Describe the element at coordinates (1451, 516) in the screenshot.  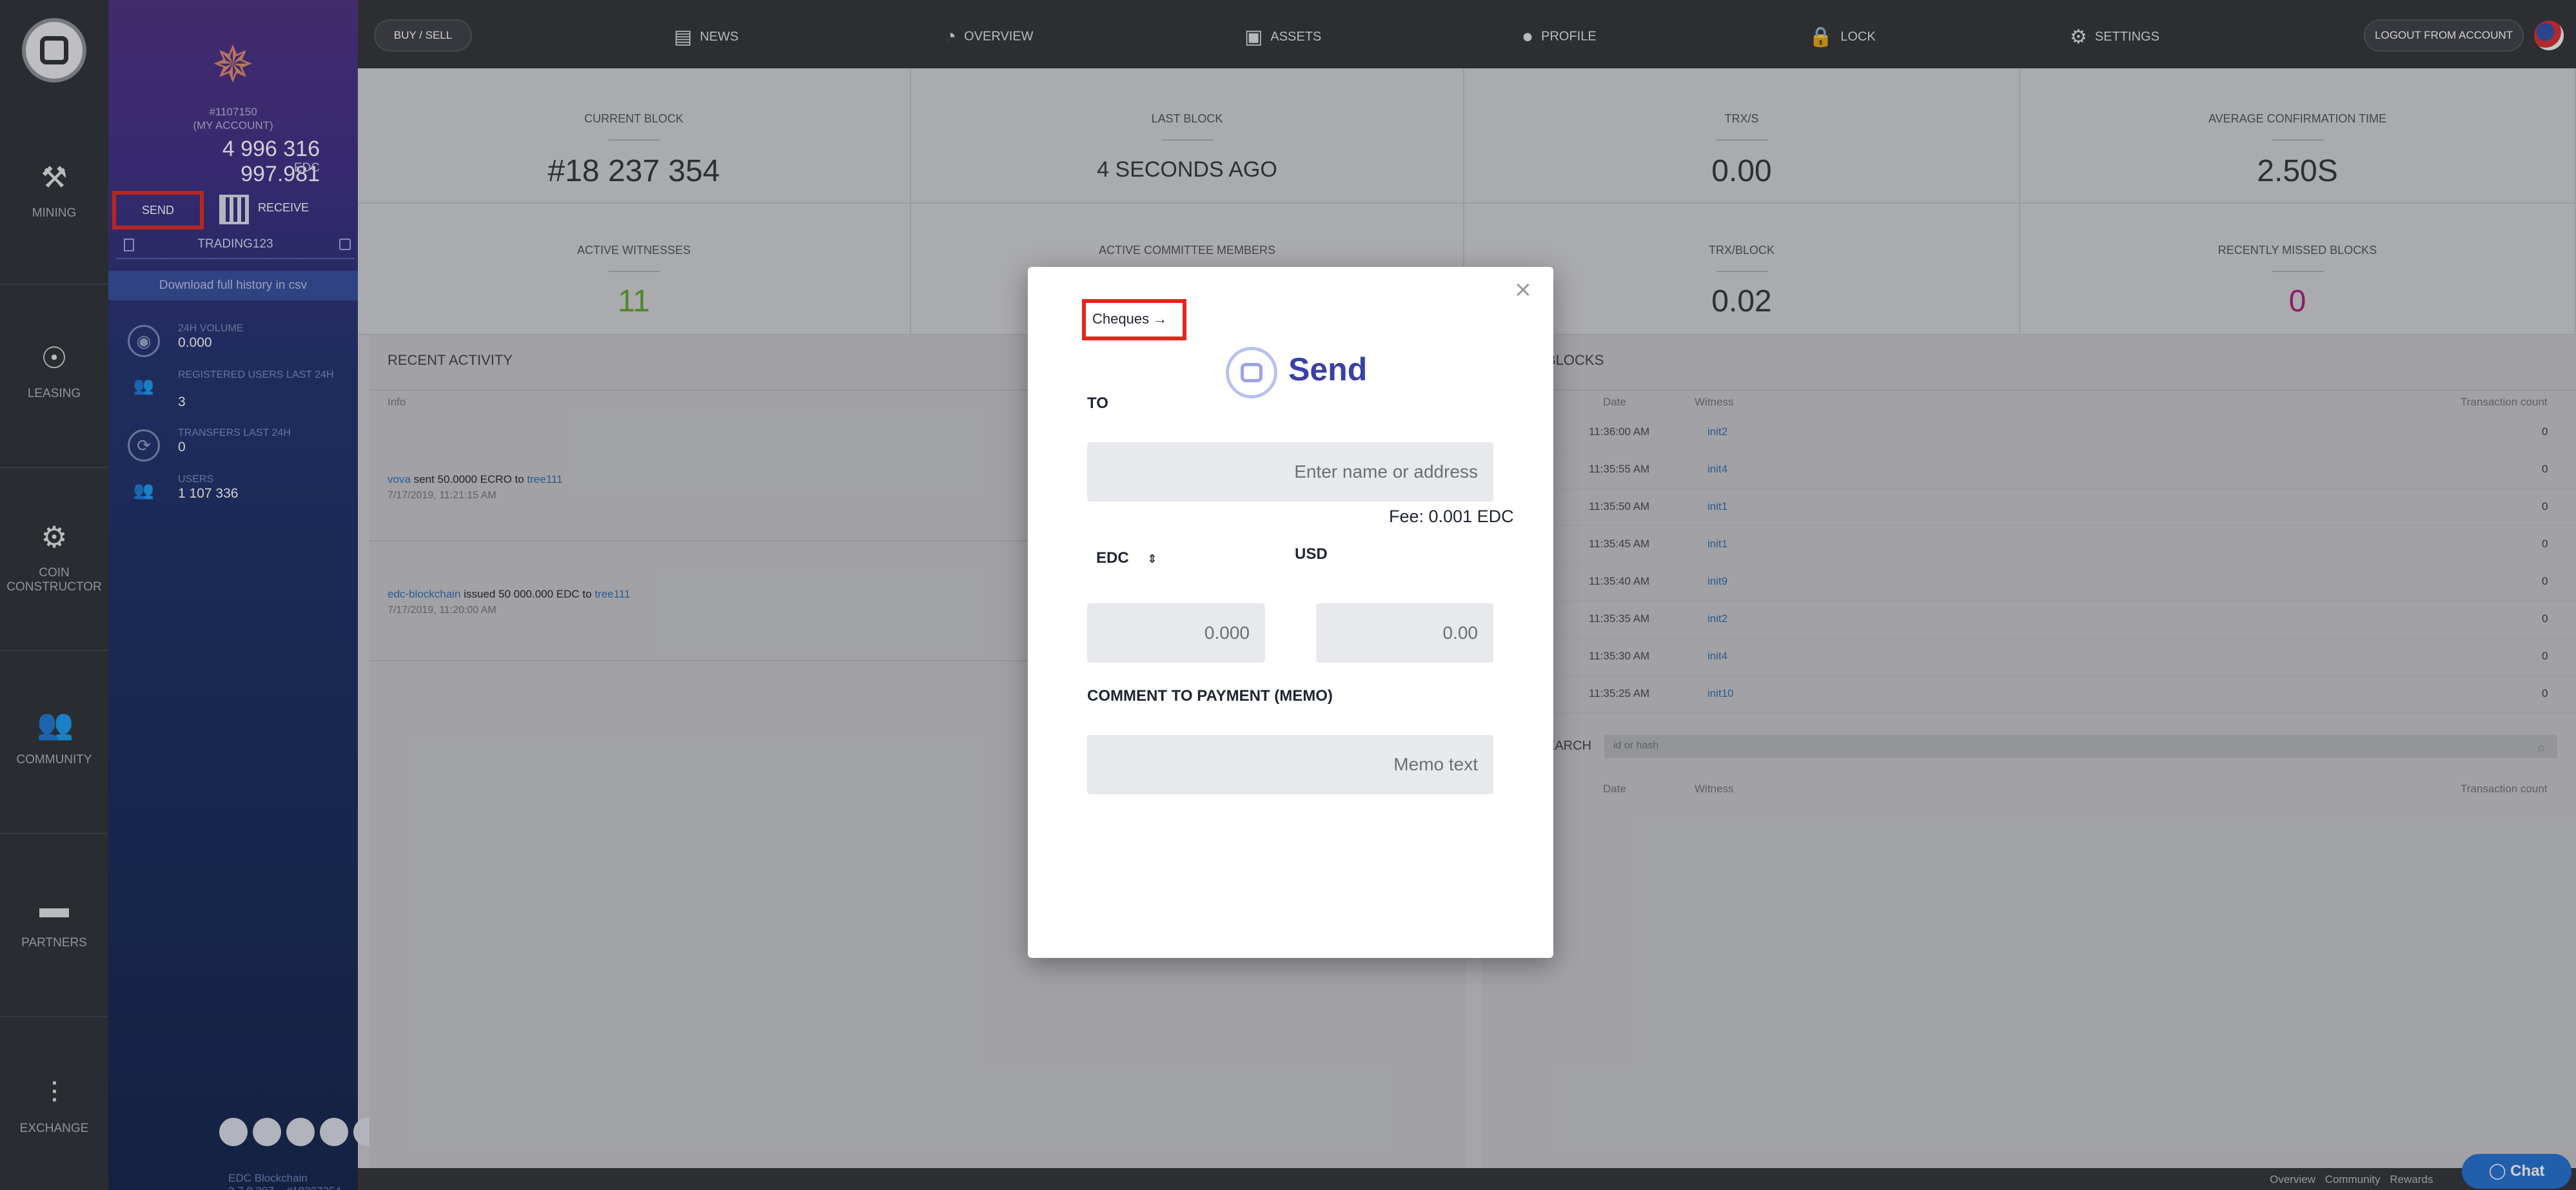
I see `fee-text: Fee: 0.001 EDC` at that location.